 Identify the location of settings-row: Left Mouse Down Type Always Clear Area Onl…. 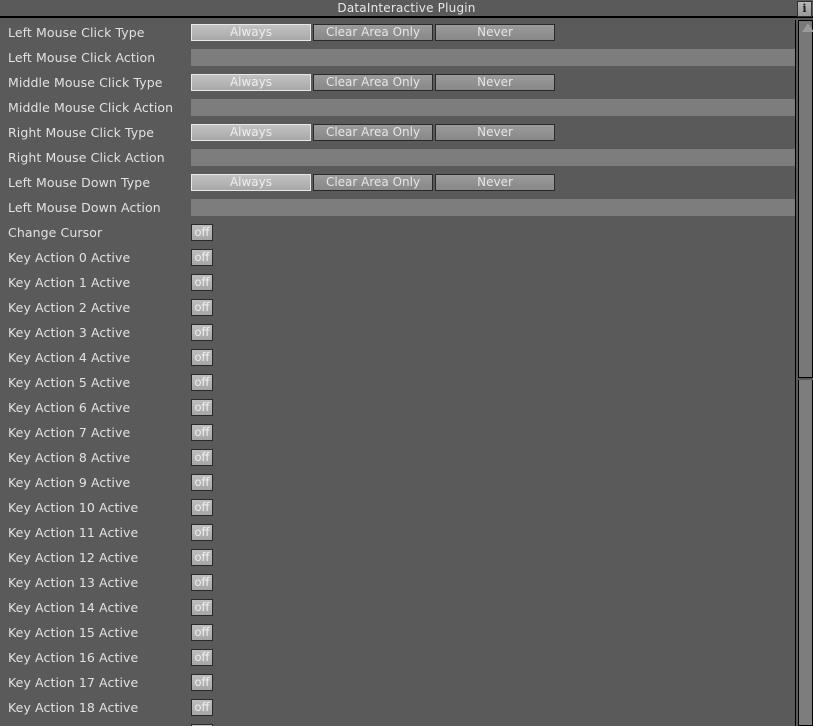
(397, 182).